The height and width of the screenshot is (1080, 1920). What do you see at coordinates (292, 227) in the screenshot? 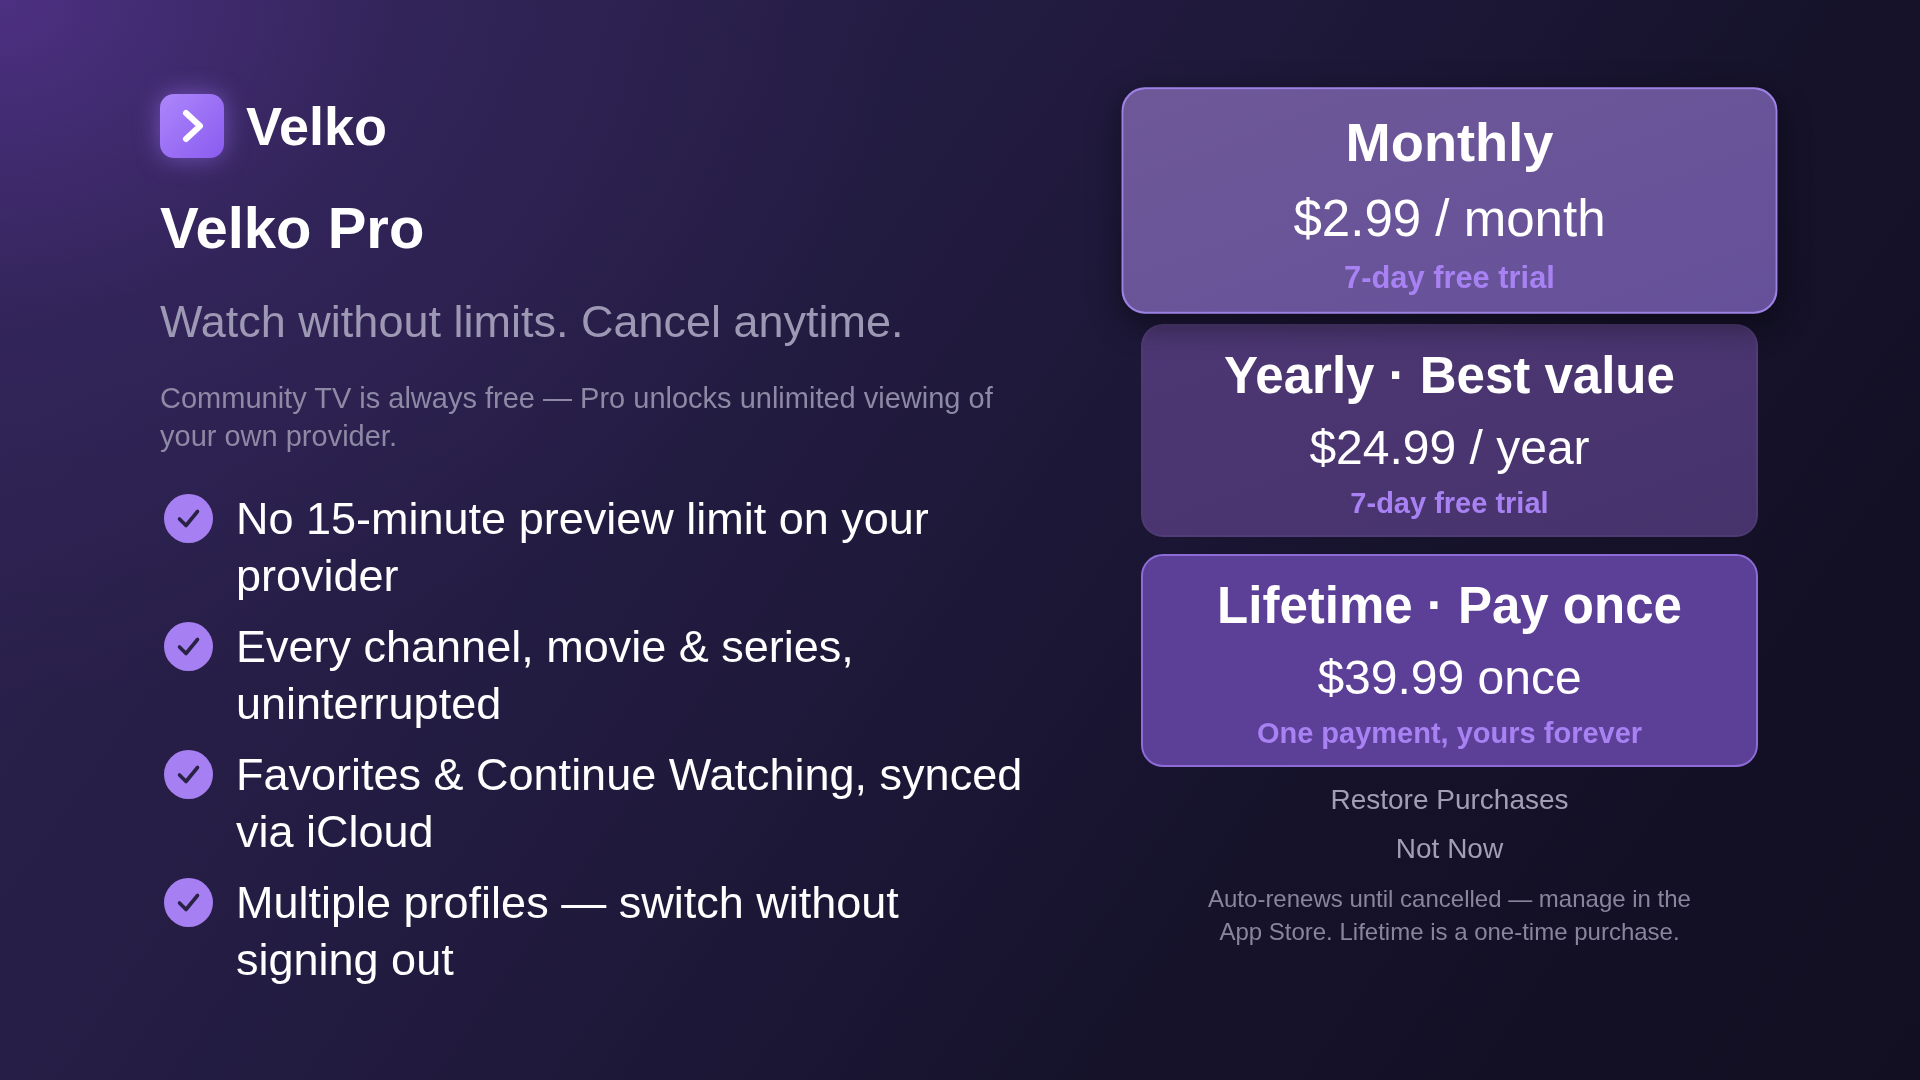
I see `page-title: Velko Pro` at bounding box center [292, 227].